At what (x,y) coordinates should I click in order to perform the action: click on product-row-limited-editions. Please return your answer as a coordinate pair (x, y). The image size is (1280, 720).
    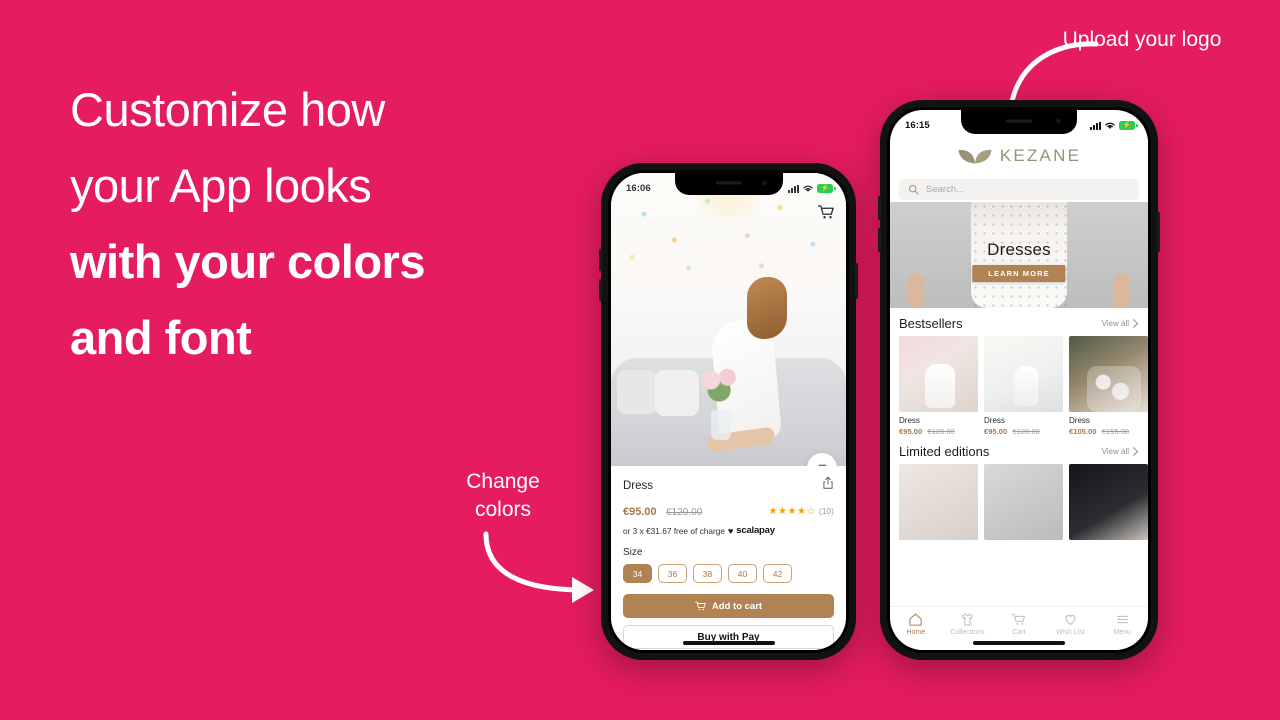
    Looking at the image, I should click on (1019, 502).